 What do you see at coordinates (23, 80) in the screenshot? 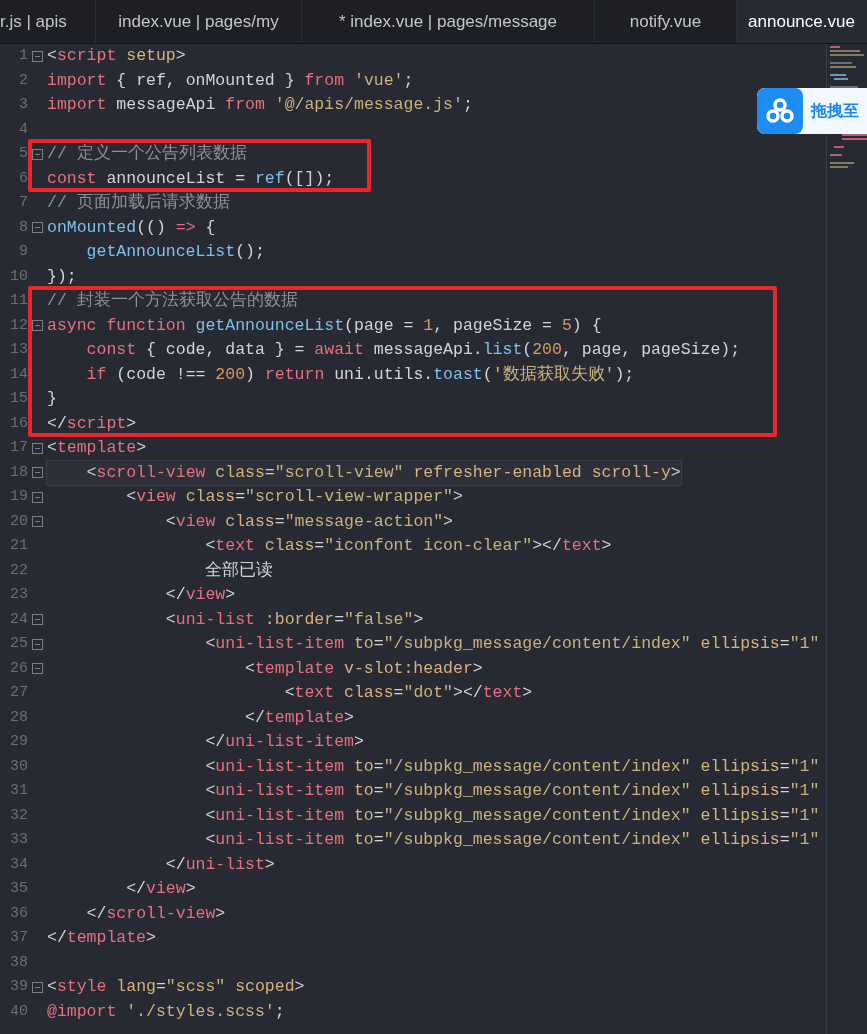
I see `line-number: 2` at bounding box center [23, 80].